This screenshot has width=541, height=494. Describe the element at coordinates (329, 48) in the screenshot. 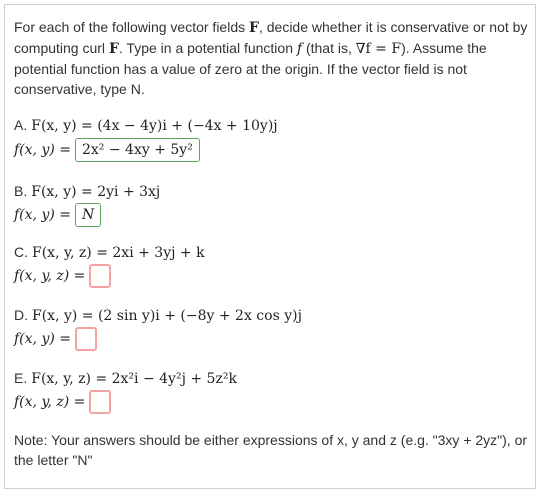

I see `intro-text-d: (that is,` at that location.